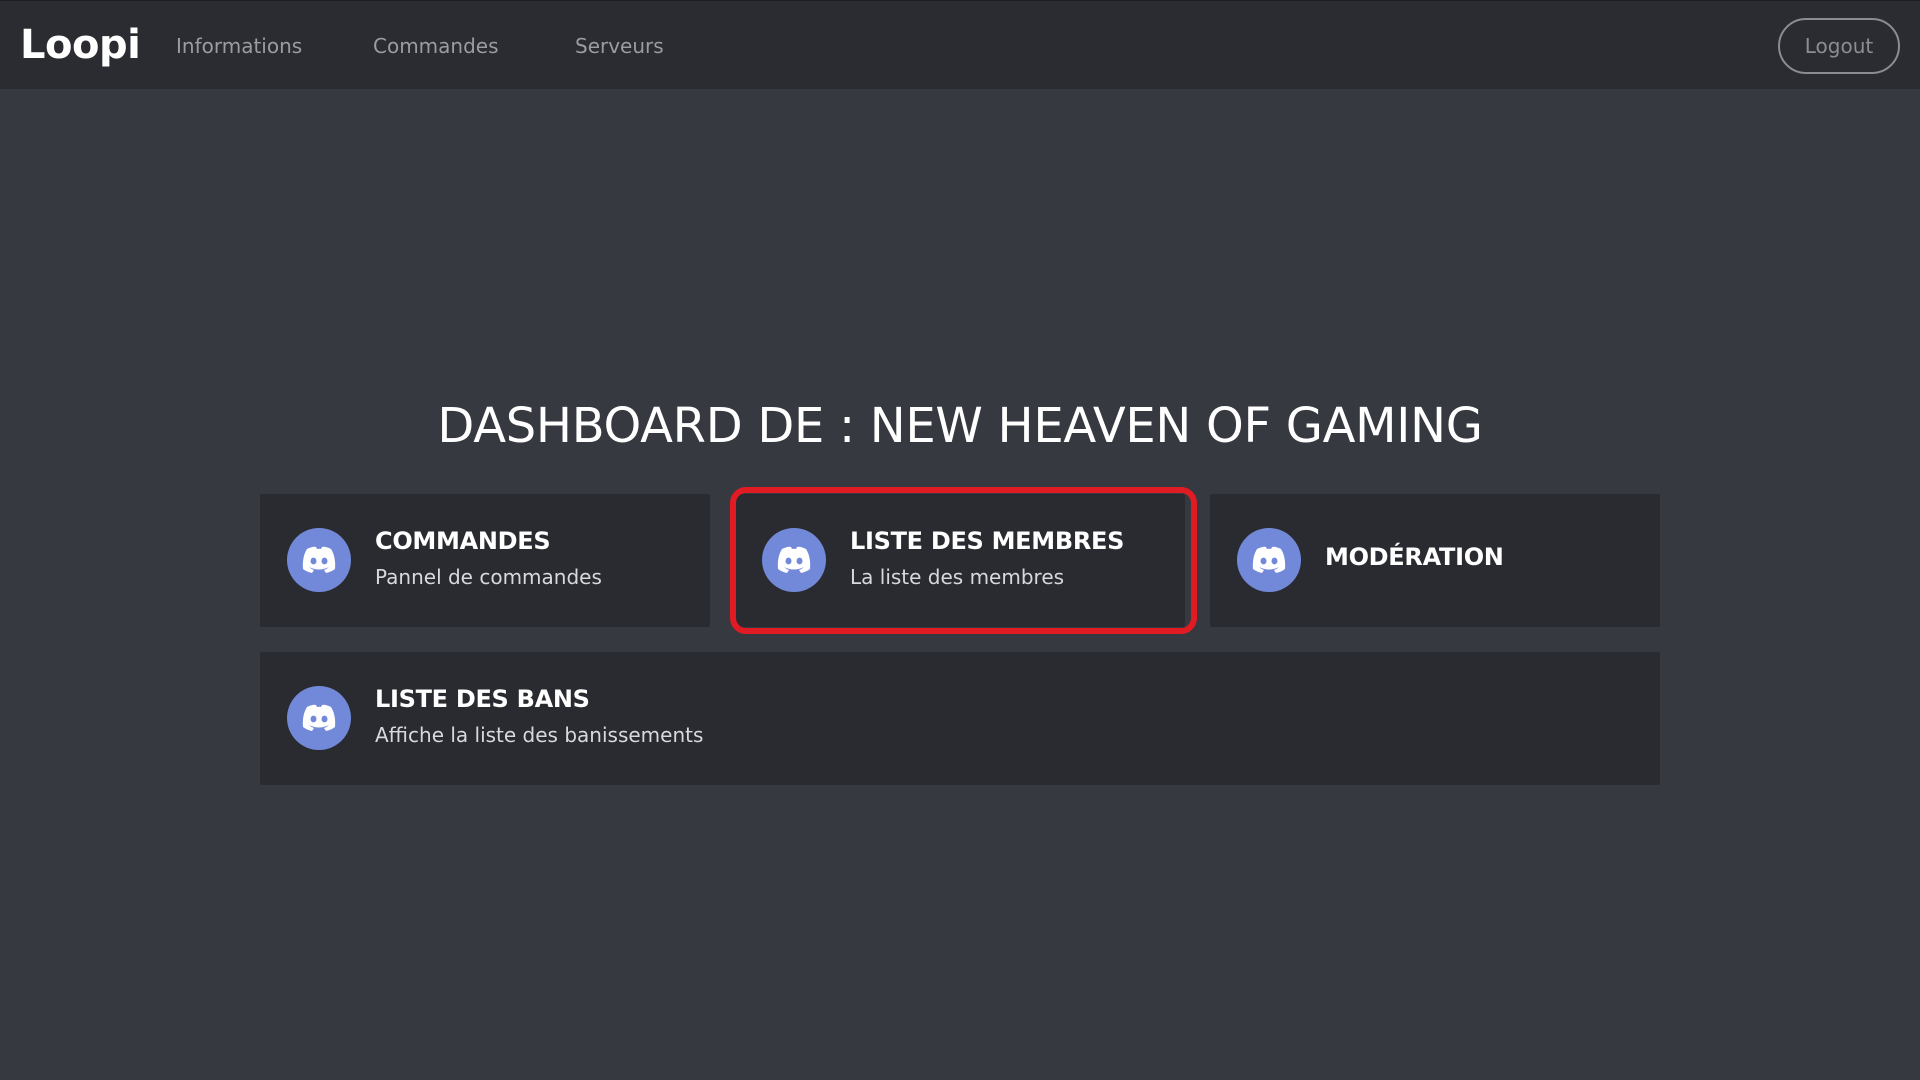 This screenshot has width=1920, height=1080. Describe the element at coordinates (482, 699) in the screenshot. I see `card-title: LISTE DES BANS` at that location.